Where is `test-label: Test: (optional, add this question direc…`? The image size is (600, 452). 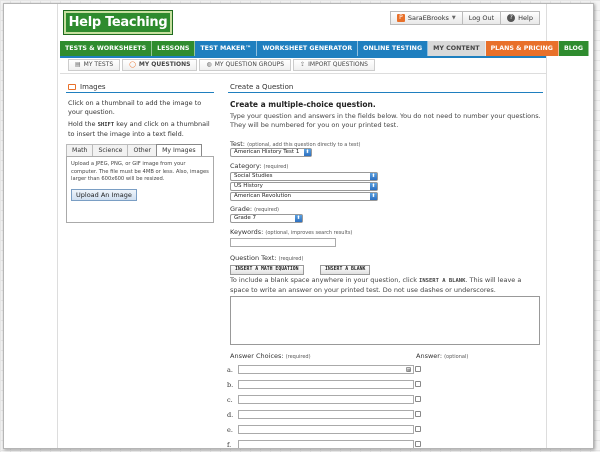 test-label: Test: (optional, add this question direc… is located at coordinates (295, 144).